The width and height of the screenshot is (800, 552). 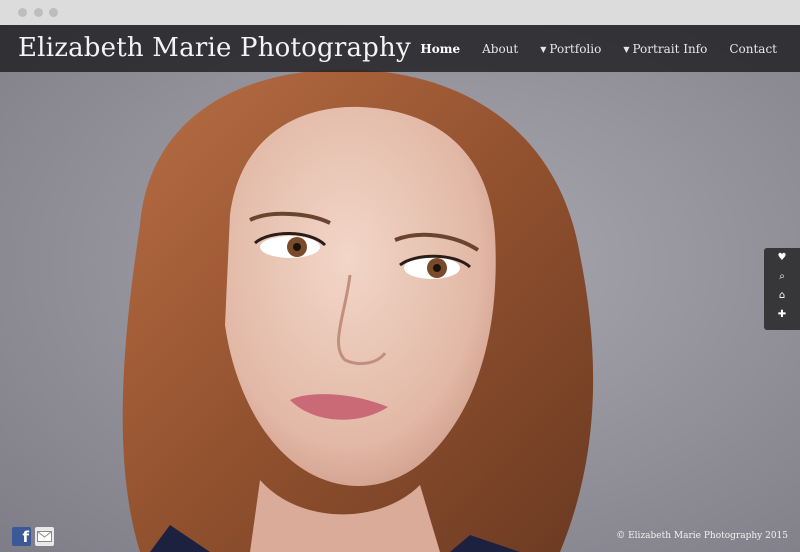 I want to click on social-links: f, so click(x=33, y=536).